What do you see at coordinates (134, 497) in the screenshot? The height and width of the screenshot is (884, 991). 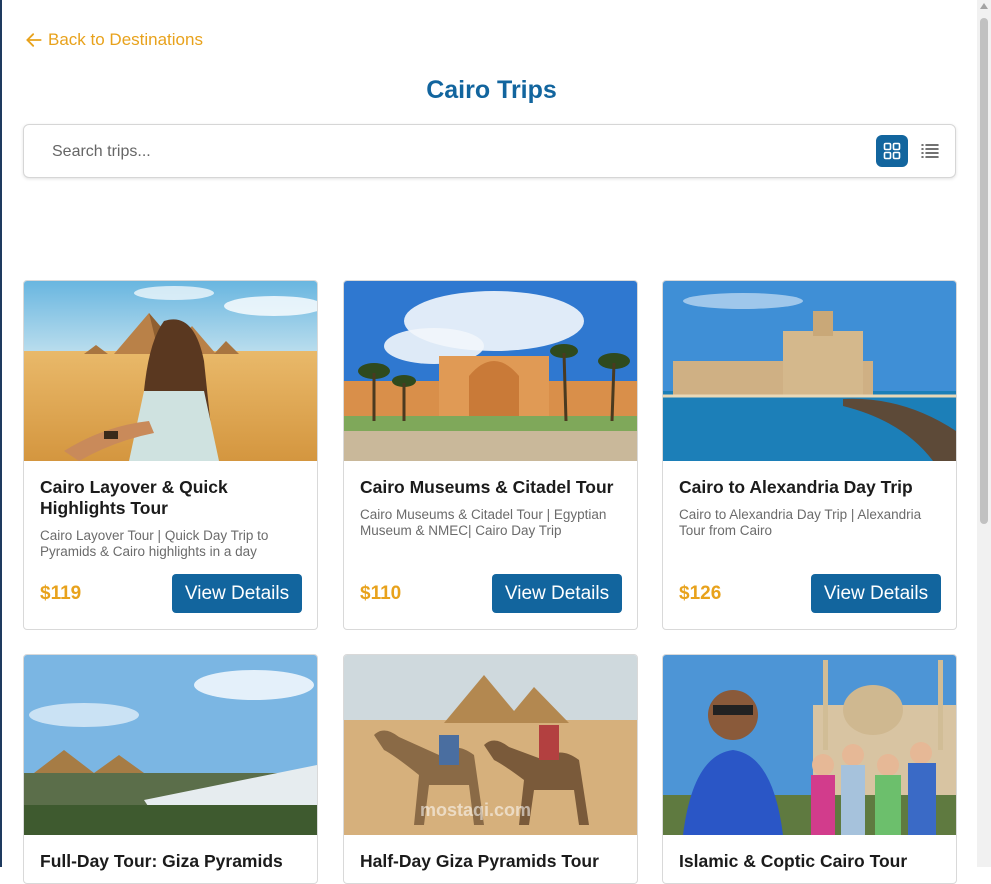 I see `trip-title: Cairo Layover & Quick Highlights Tour` at bounding box center [134, 497].